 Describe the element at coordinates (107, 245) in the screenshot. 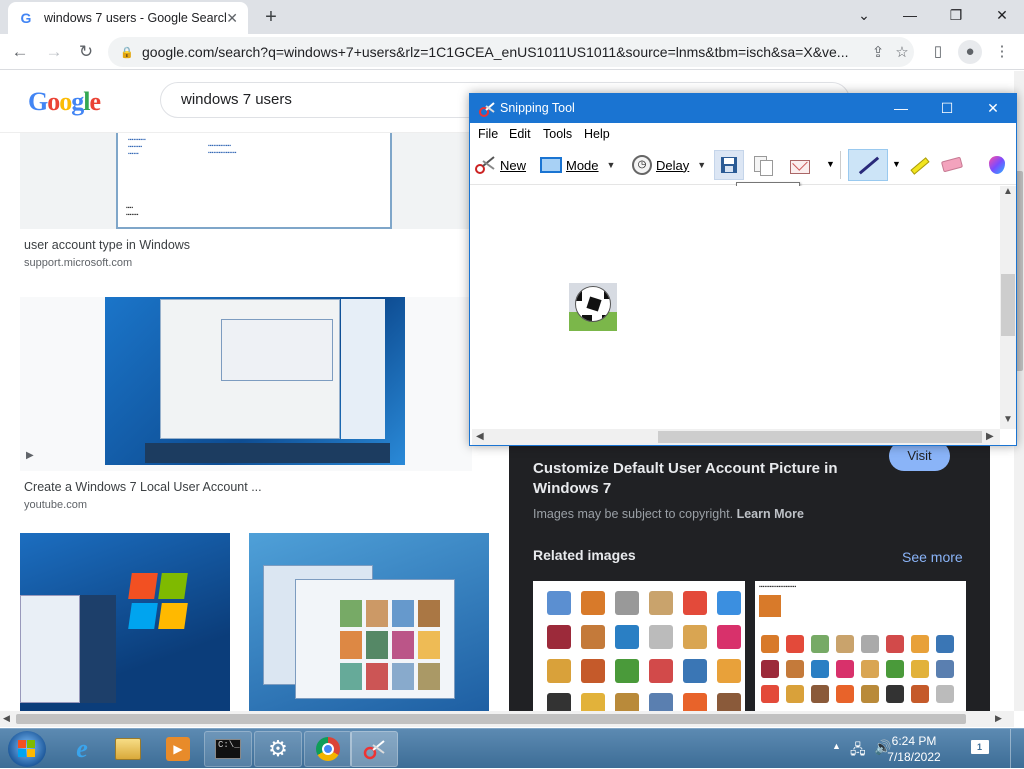

I see `result-caption: user account type in Windows` at that location.